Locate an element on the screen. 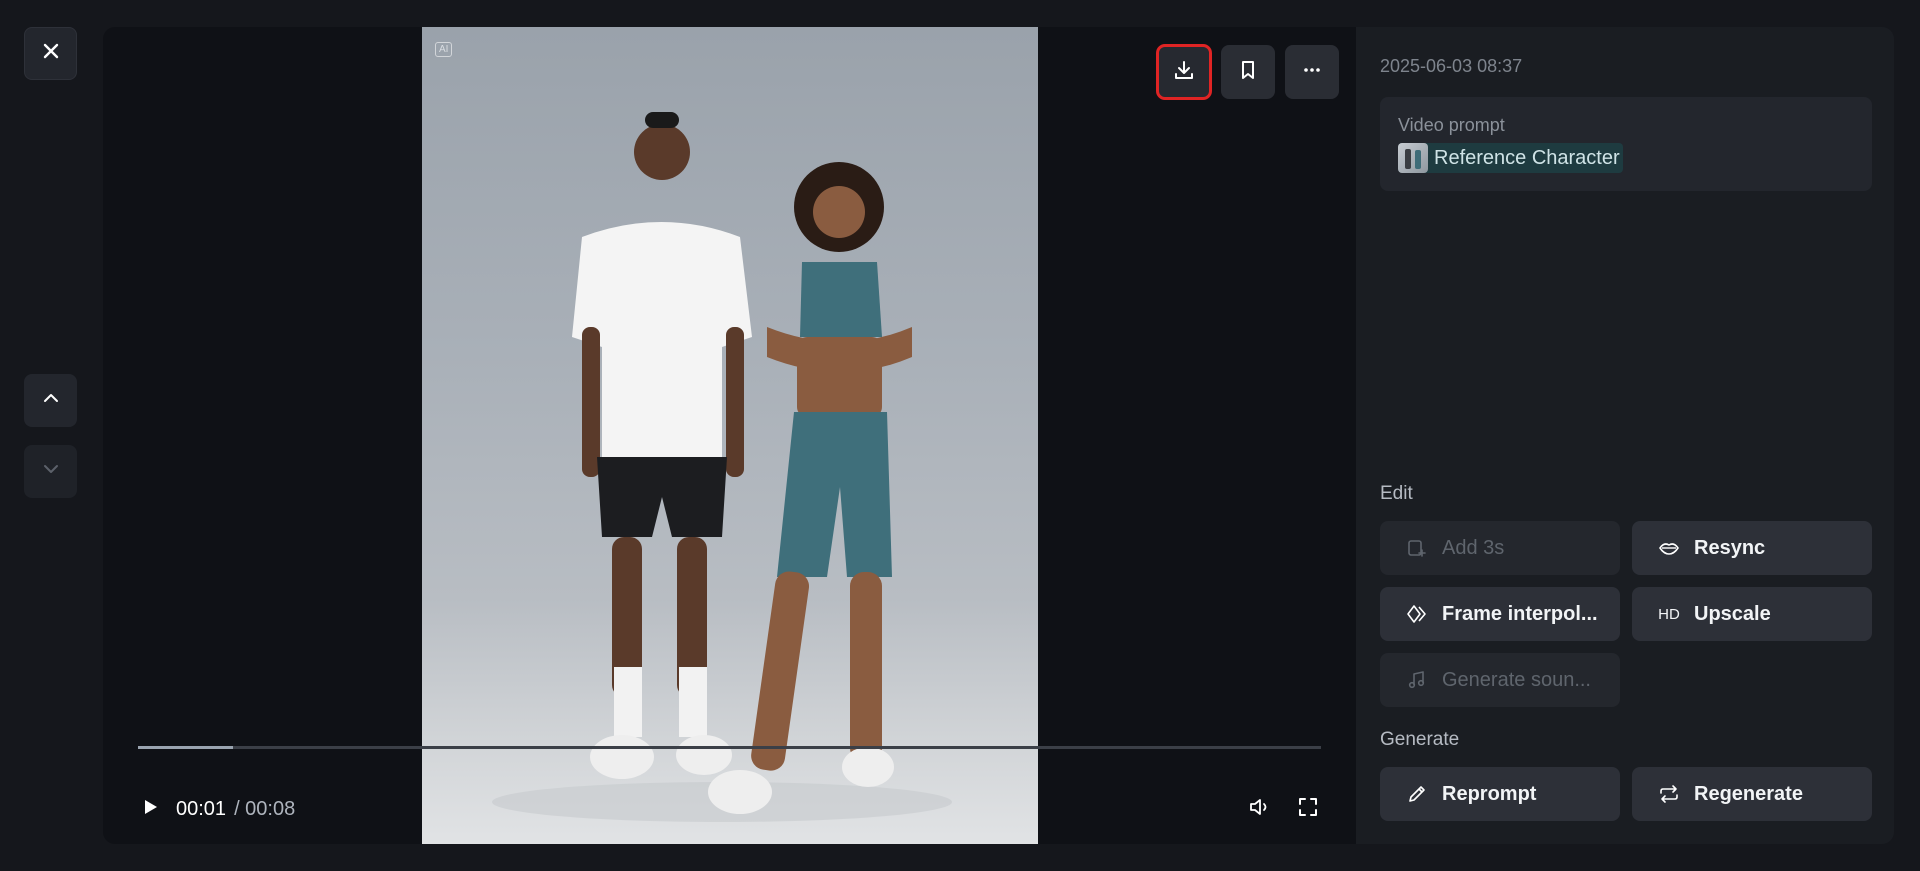 The width and height of the screenshot is (1920, 871). prompt-title: Video prompt is located at coordinates (1451, 125).